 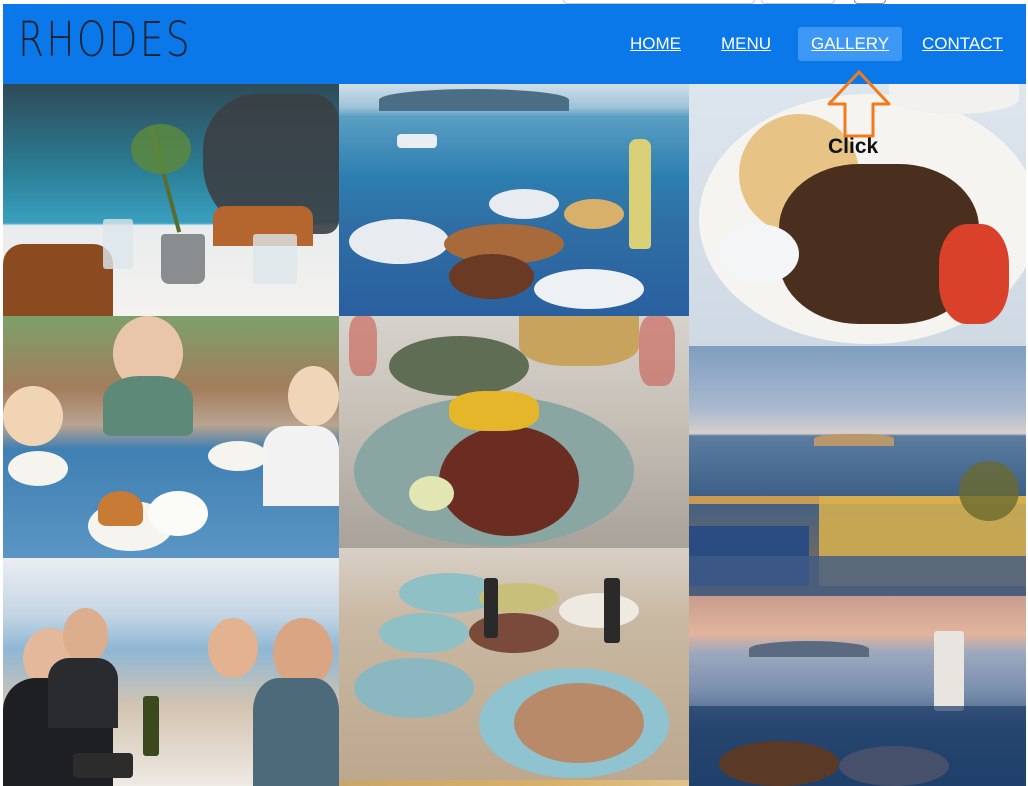 I want to click on site-logo: RHODES, so click(x=105, y=40).